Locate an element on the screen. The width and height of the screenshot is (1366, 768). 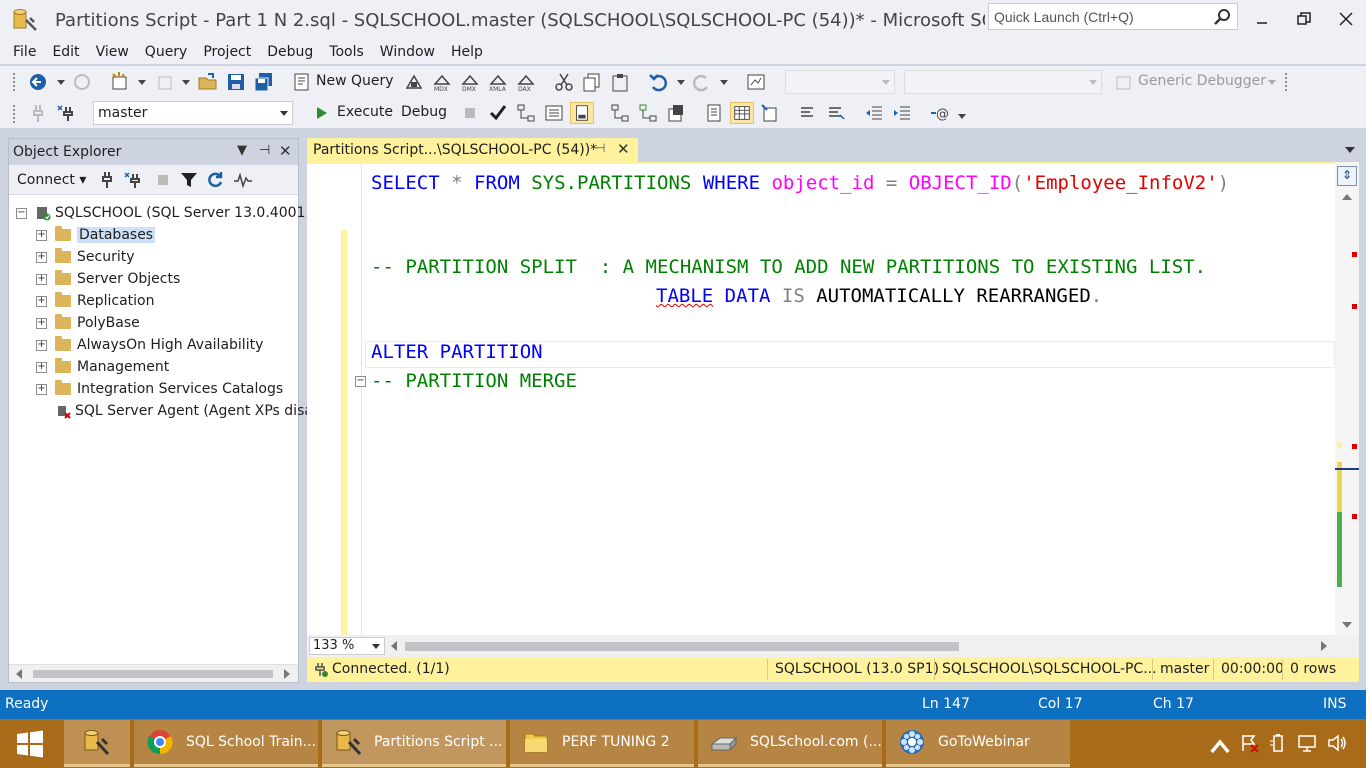
new-query-icon is located at coordinates (302, 82).